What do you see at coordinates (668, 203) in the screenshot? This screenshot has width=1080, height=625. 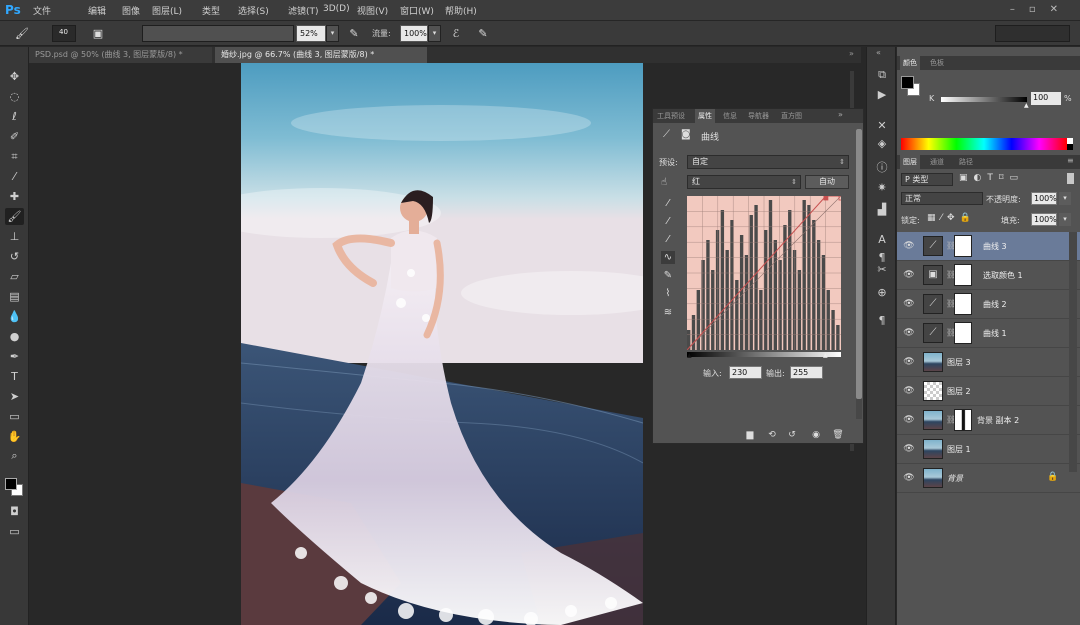 I see `sample-black-eyedropper-icon: ⁄` at bounding box center [668, 203].